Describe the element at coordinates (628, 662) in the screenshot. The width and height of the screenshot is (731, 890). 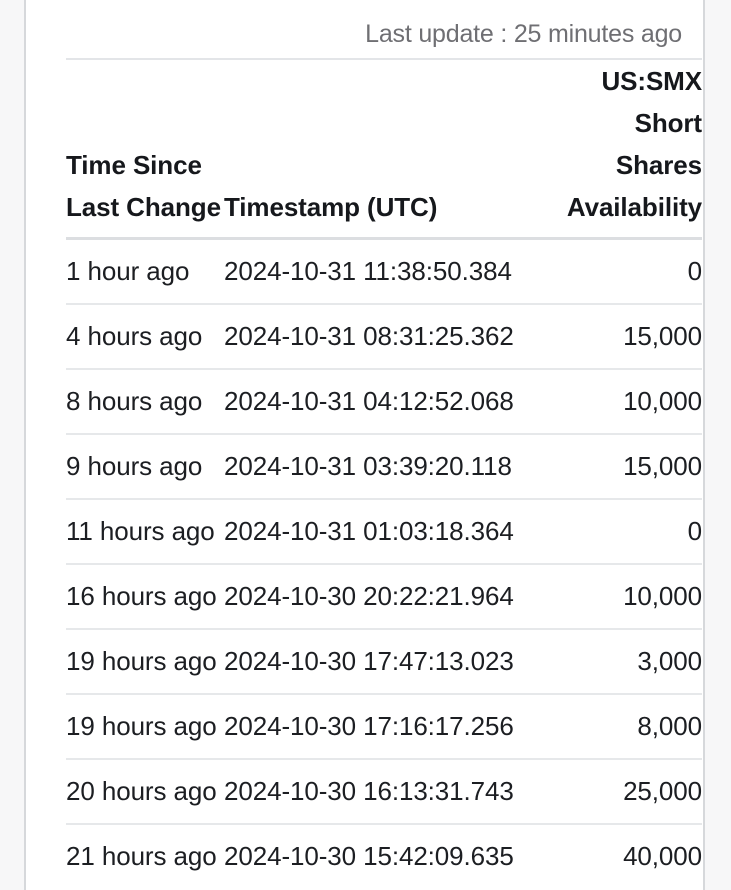
I see `cell-availability: 3,000` at that location.